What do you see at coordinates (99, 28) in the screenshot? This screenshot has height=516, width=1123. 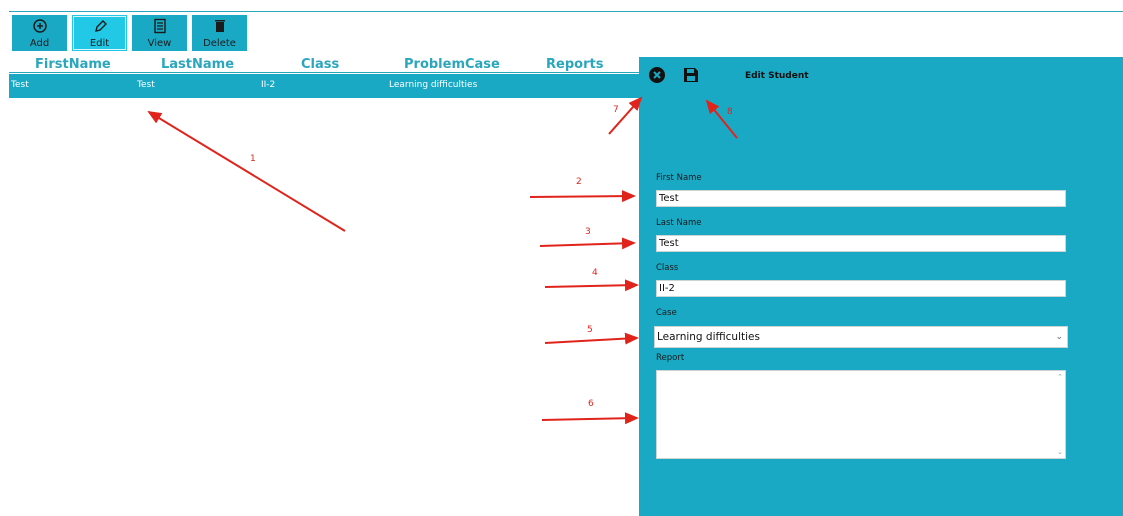 I see `pencil-icon` at bounding box center [99, 28].